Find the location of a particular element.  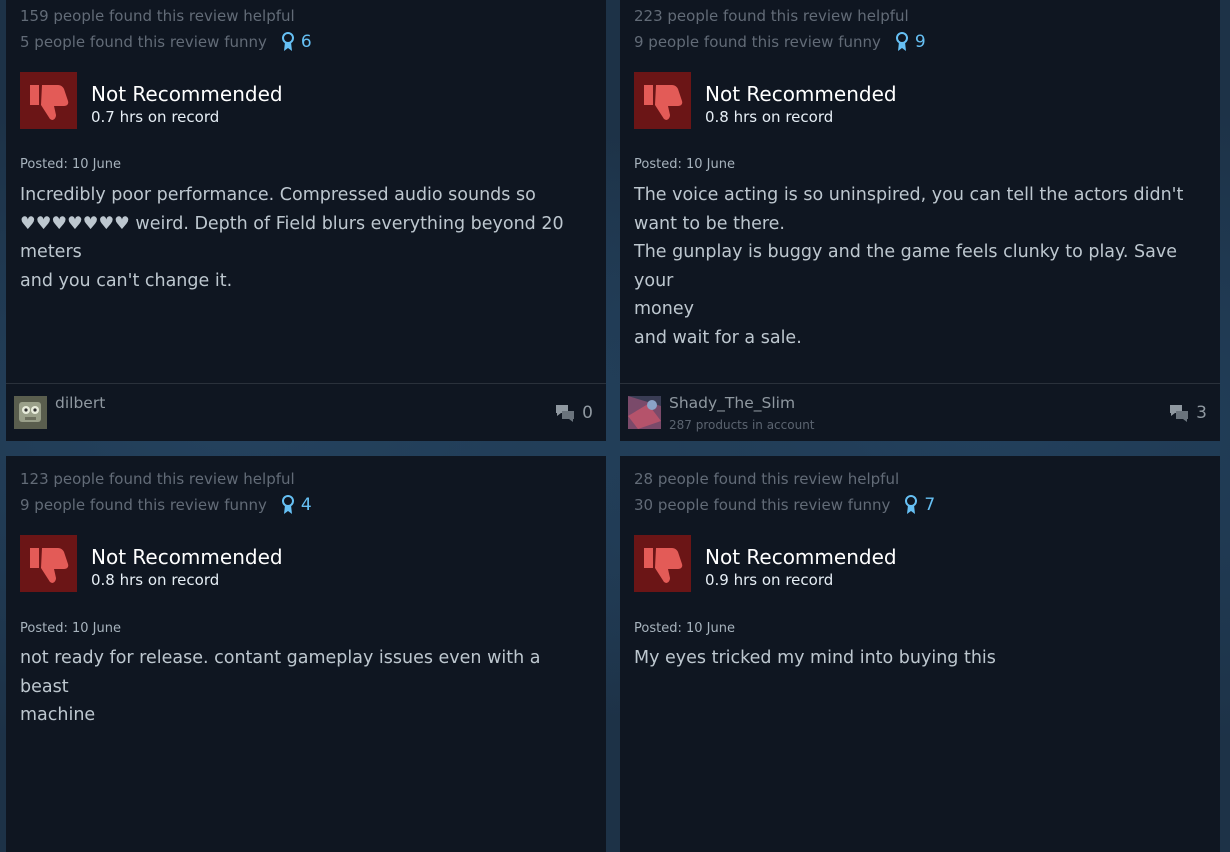

comments-button: 0 is located at coordinates (573, 413).